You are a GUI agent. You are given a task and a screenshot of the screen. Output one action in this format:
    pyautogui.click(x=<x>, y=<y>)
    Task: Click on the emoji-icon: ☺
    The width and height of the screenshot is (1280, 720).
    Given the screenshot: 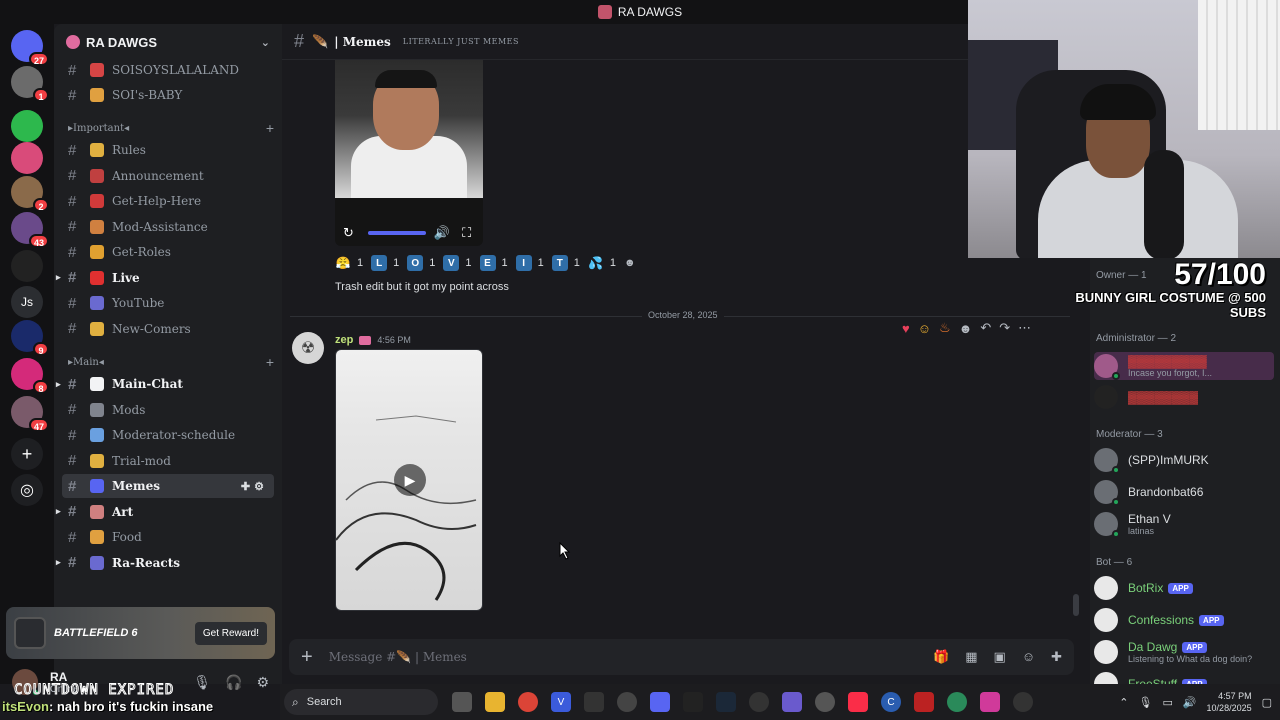 What is the action you would take?
    pyautogui.click(x=1028, y=657)
    